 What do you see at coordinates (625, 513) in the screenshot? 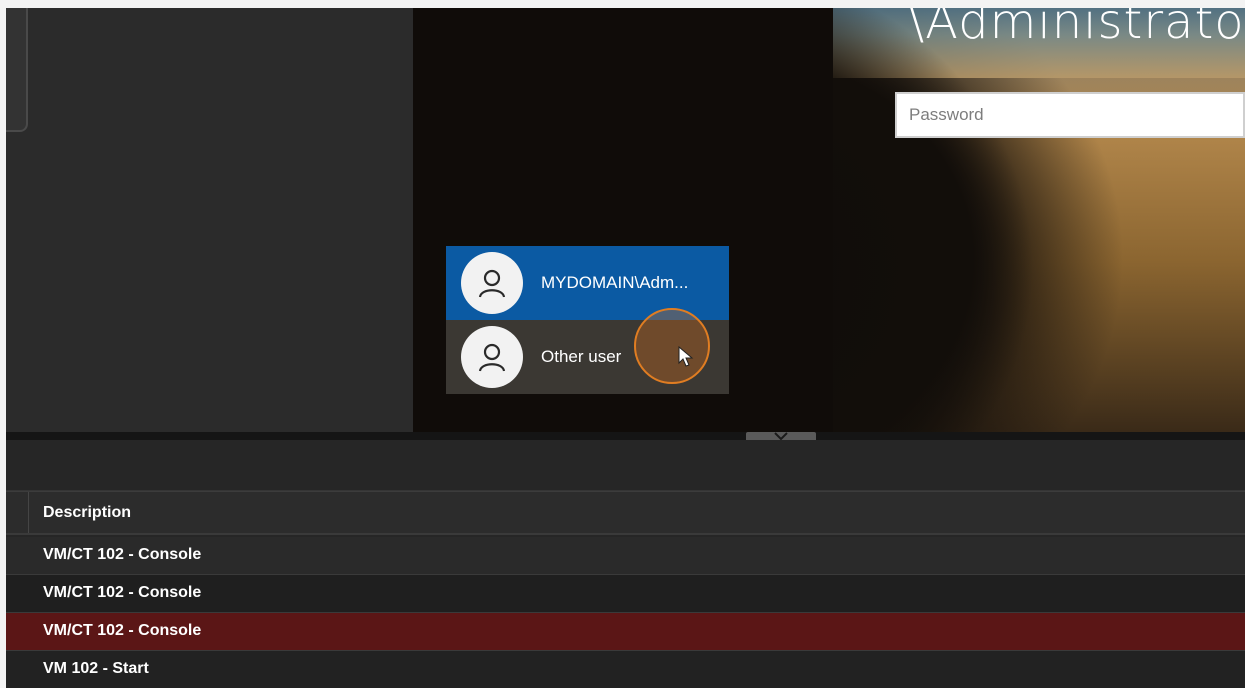
I see `table-header: Description` at bounding box center [625, 513].